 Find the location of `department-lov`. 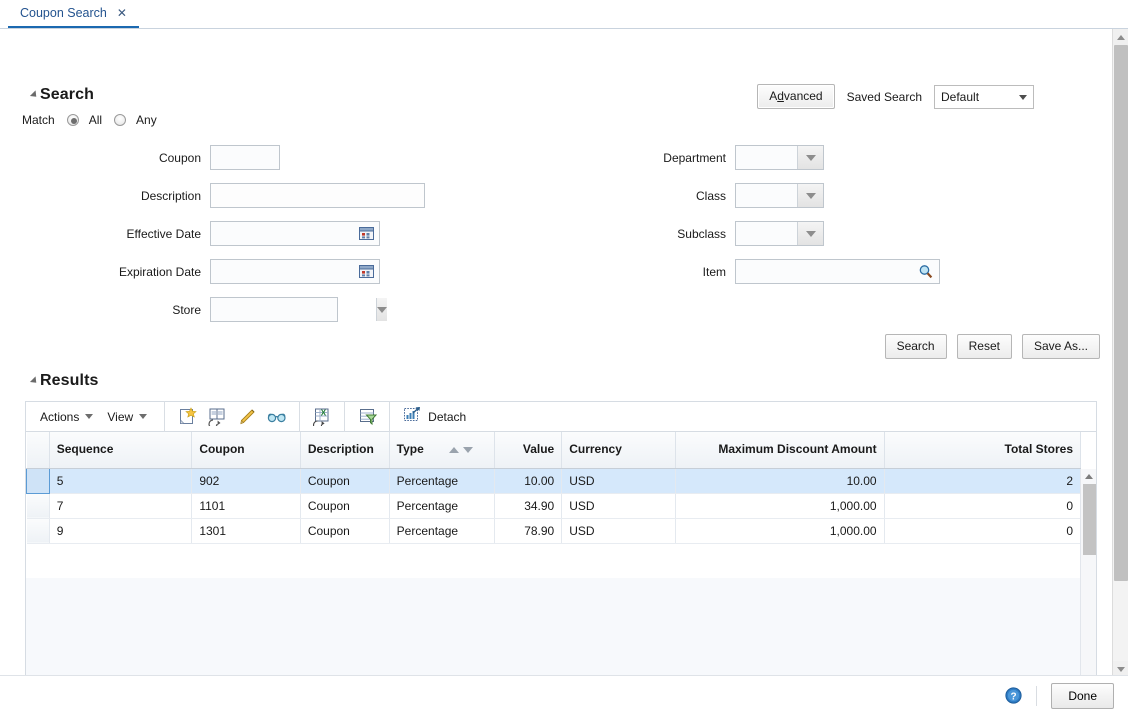

department-lov is located at coordinates (779, 157).